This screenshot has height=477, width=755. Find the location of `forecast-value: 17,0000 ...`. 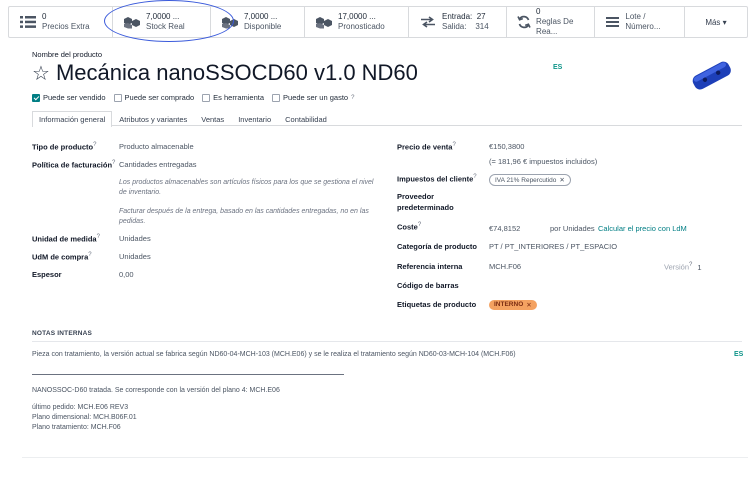

forecast-value: 17,0000 ... is located at coordinates (357, 16).